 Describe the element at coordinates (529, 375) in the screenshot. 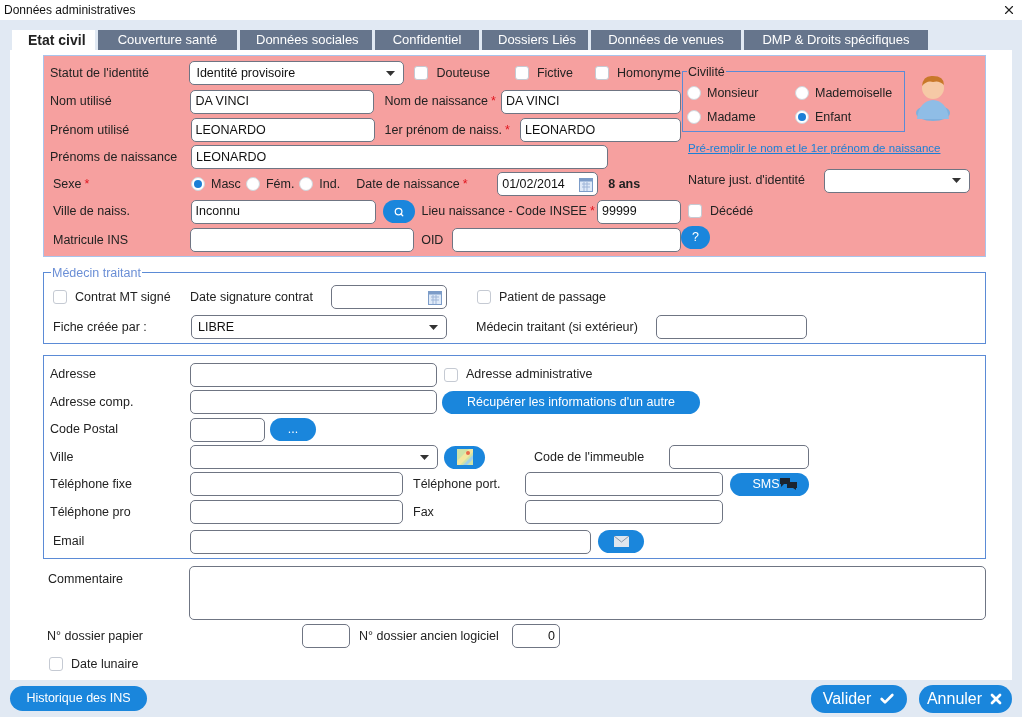

I see `checkbox-label: Adresse administrative` at that location.